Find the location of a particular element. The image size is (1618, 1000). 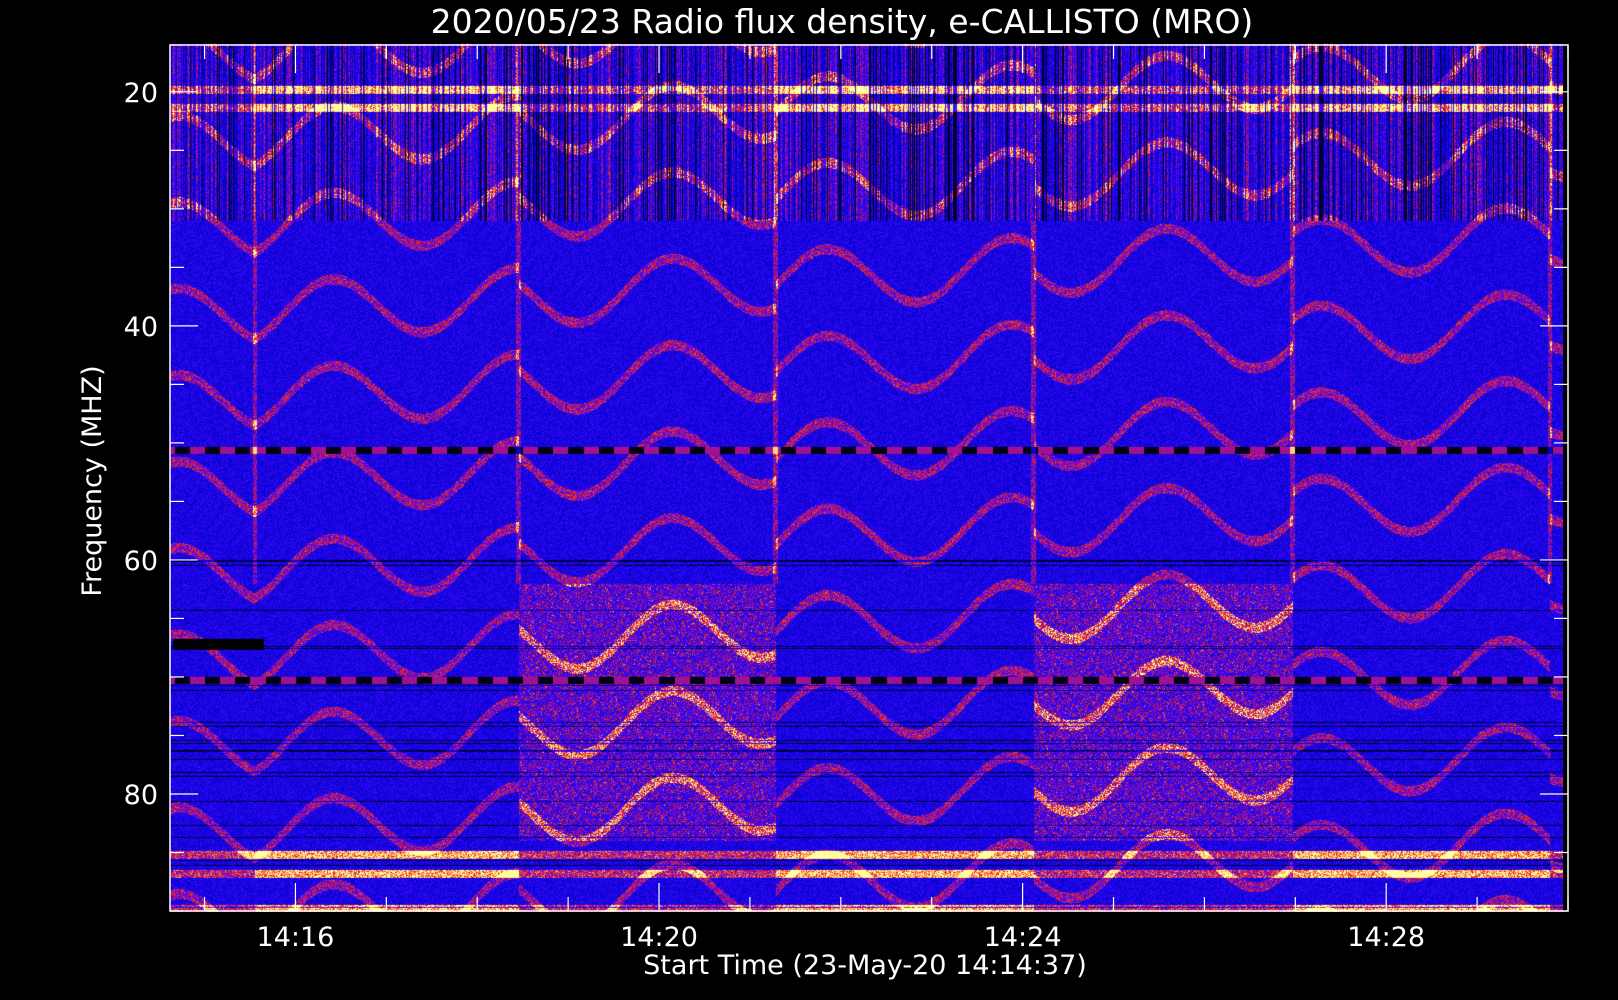

y-tick-label: 20 is located at coordinates (141, 93).